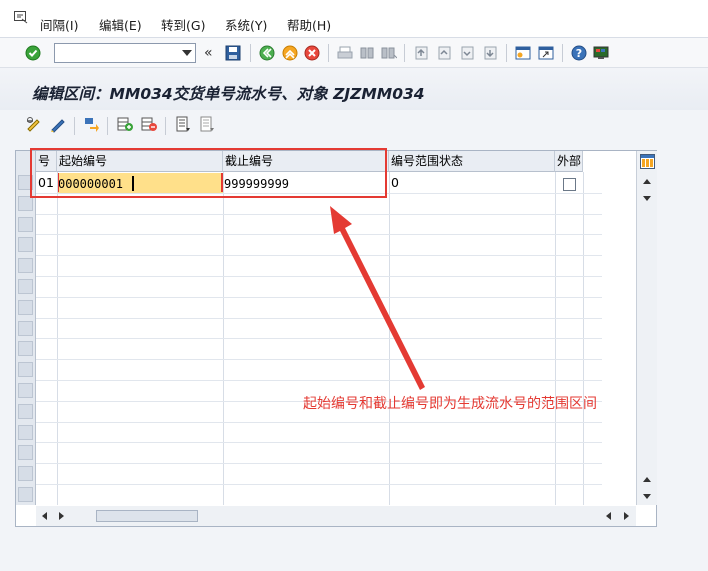 This screenshot has width=708, height=571. Describe the element at coordinates (377, 298) in the screenshot. I see `annotation-arrow-icon` at that location.